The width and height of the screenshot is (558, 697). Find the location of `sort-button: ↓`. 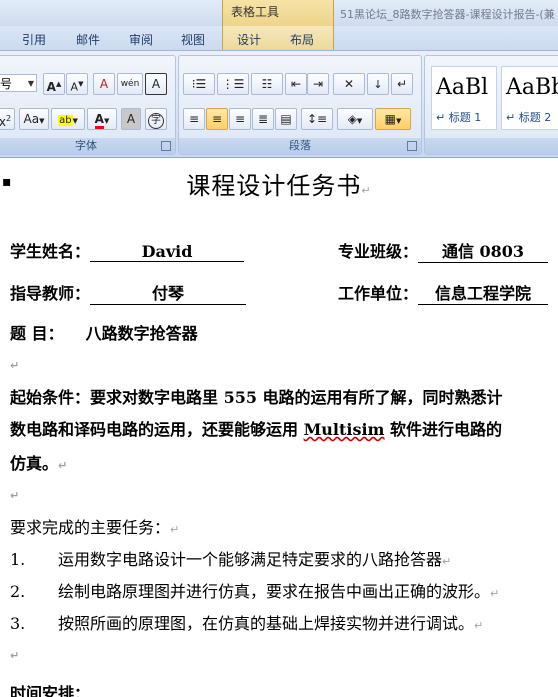

sort-button: ↓ is located at coordinates (378, 84).